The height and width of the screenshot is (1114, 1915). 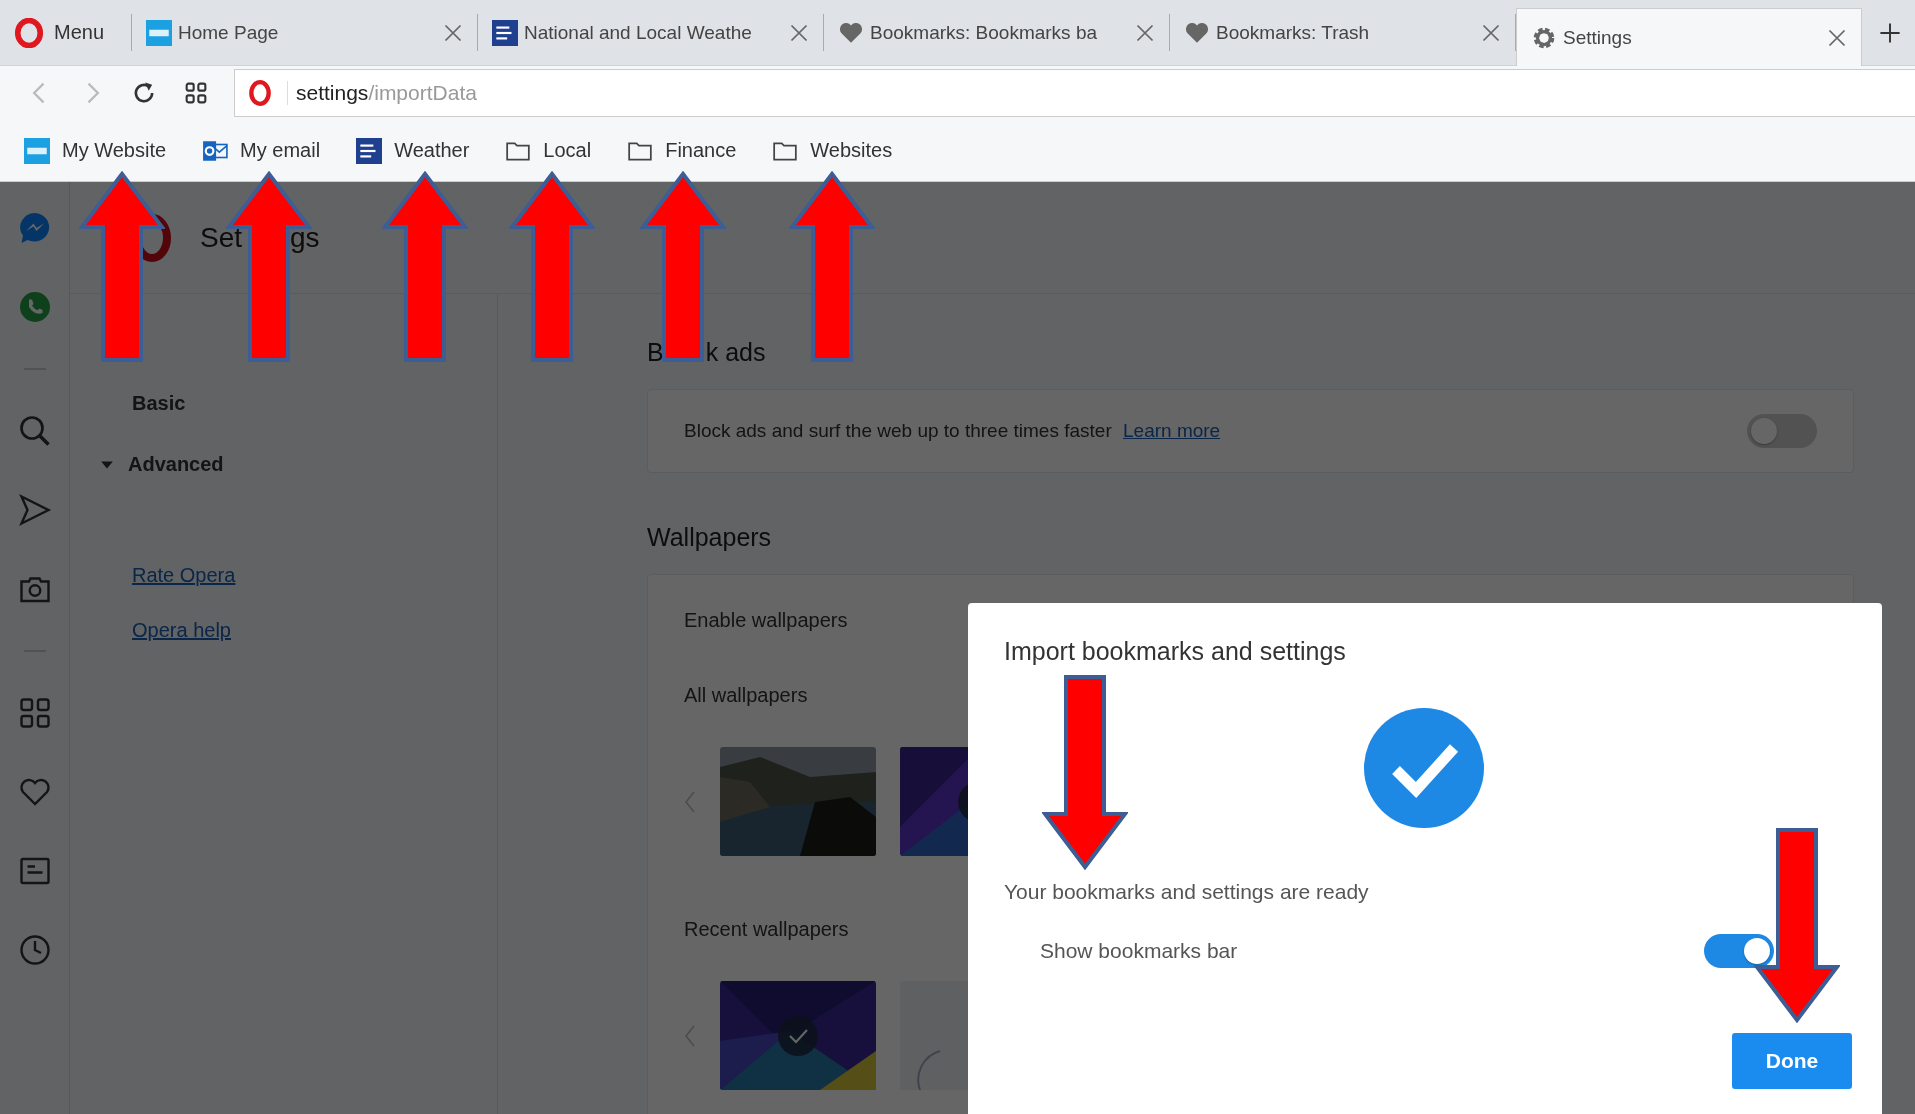 What do you see at coordinates (305, 237) in the screenshot?
I see `page-title: gs` at bounding box center [305, 237].